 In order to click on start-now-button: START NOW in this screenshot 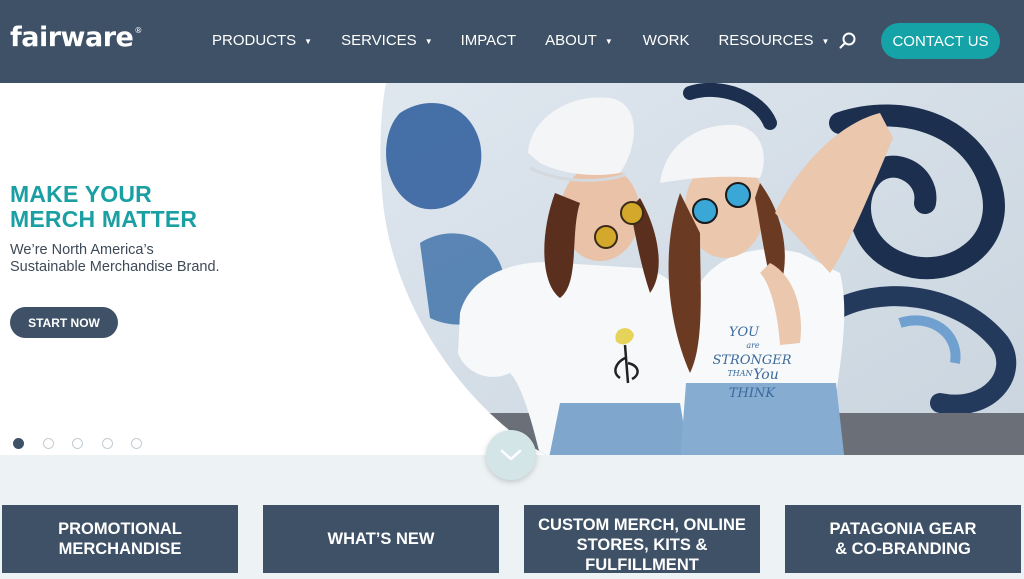, I will do `click(64, 322)`.